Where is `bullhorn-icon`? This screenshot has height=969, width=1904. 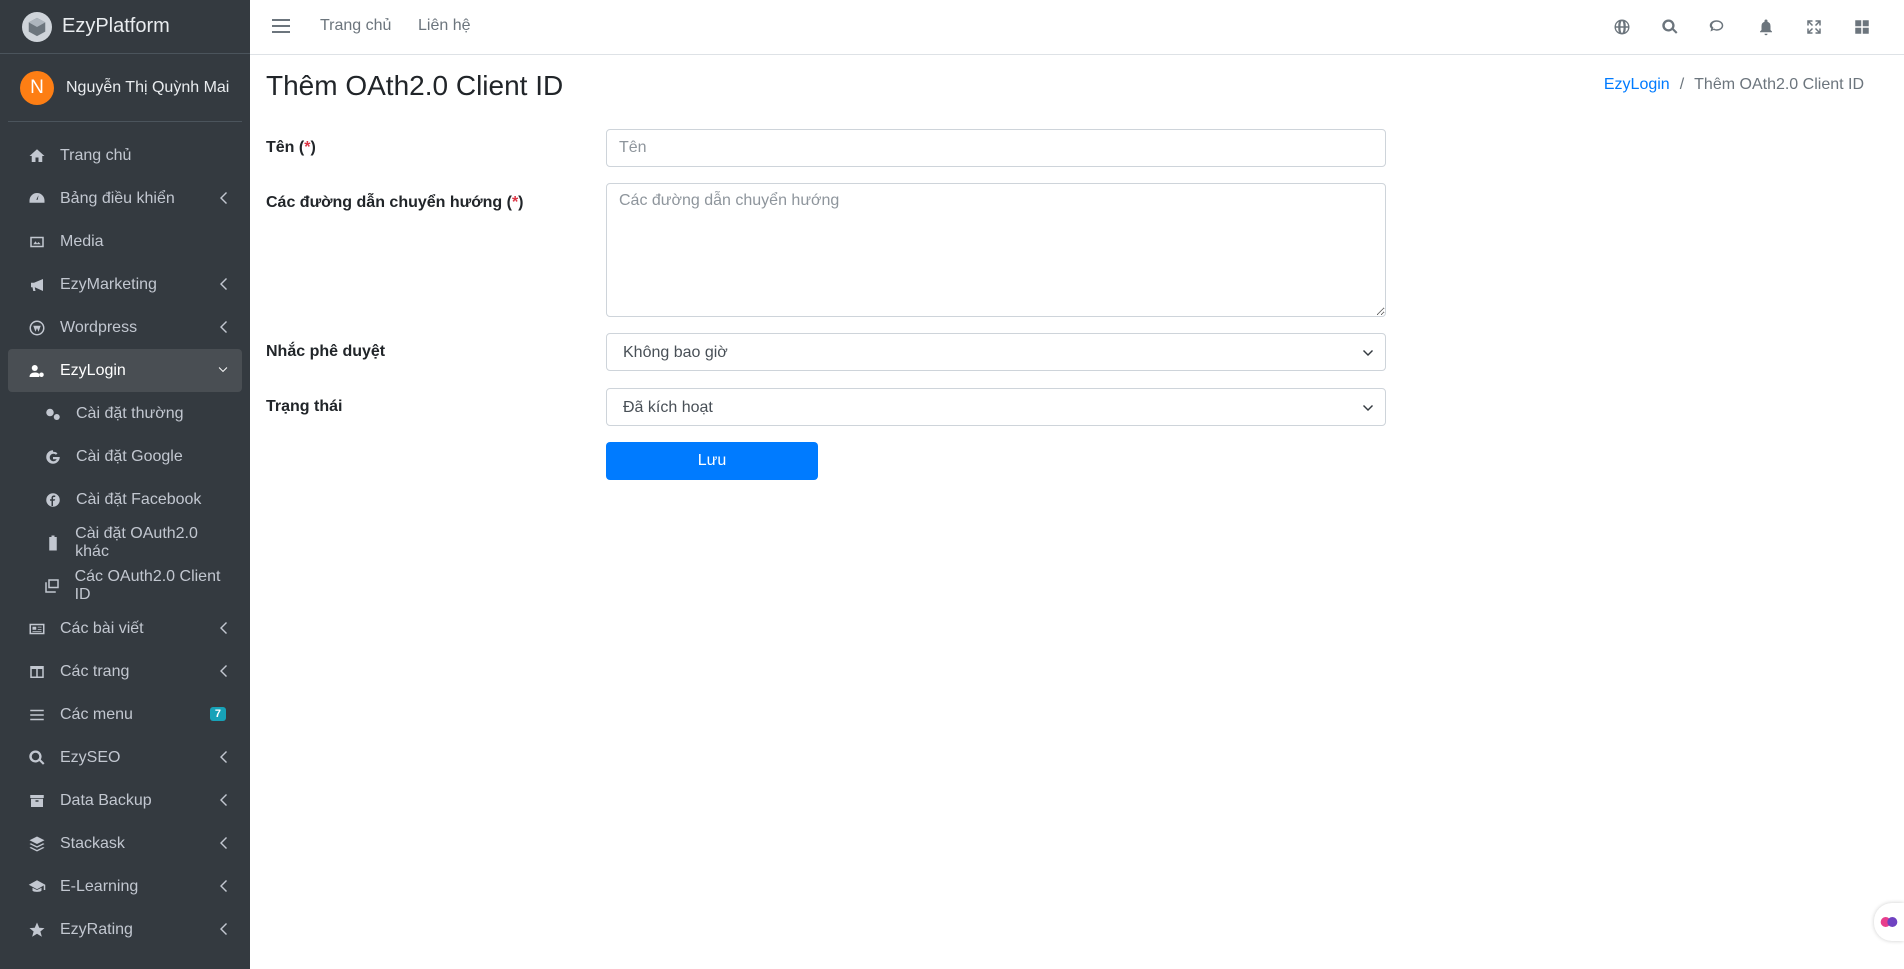
bullhorn-icon is located at coordinates (37, 285).